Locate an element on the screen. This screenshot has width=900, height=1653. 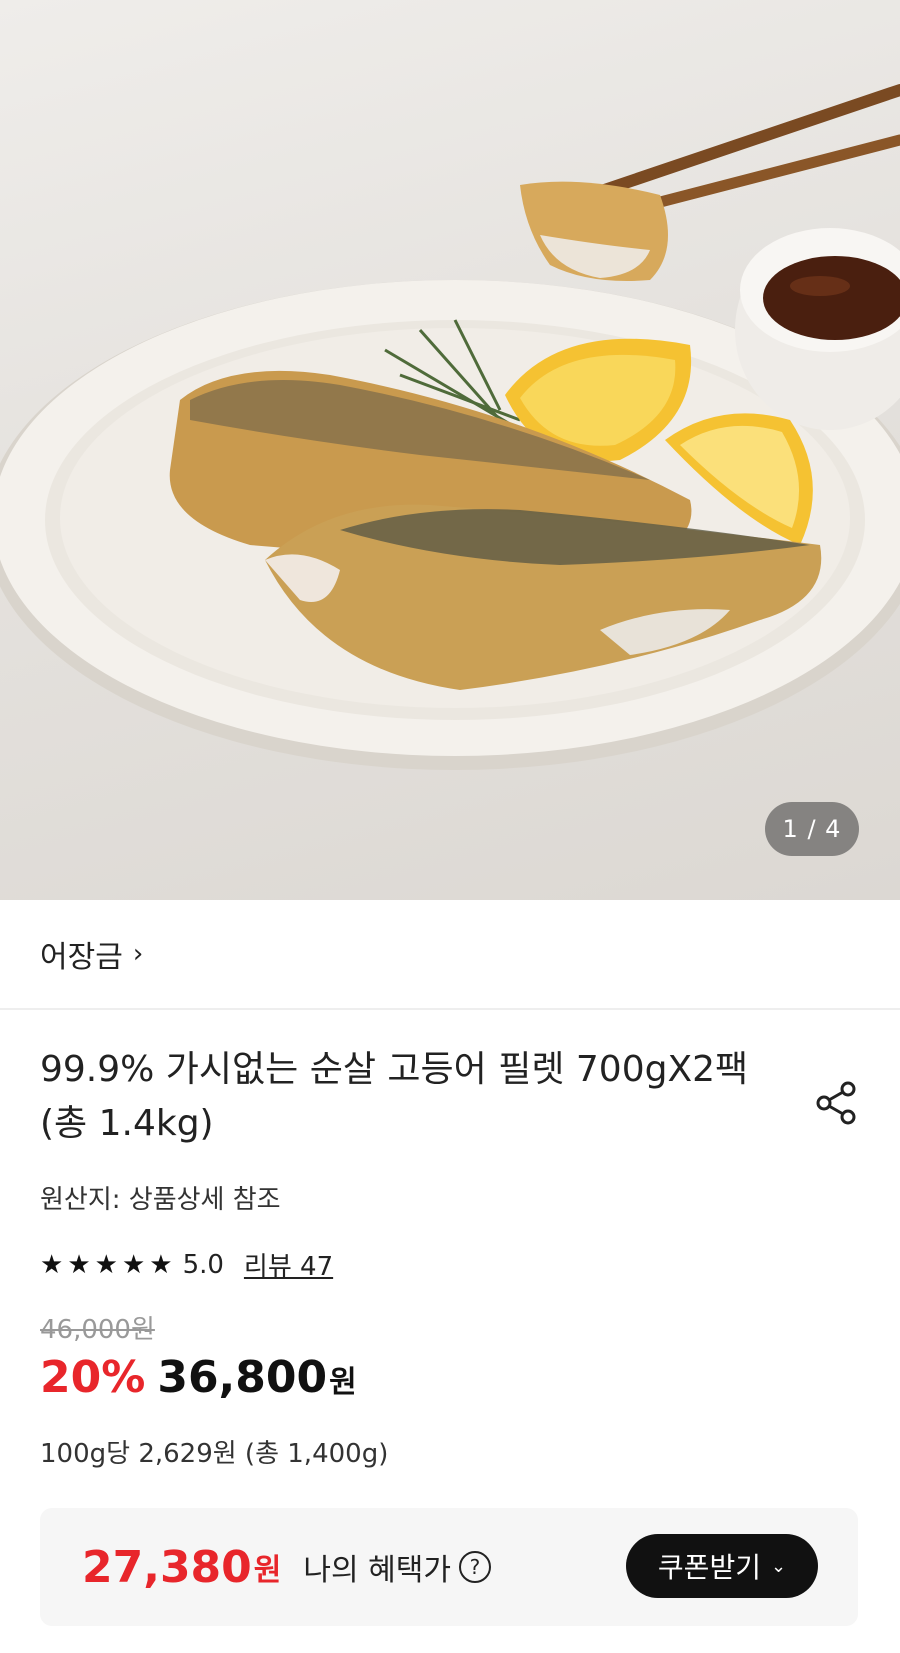
benefit-price-box: 27,380 원 나의 혜택가 ? 쿠폰받기 ⌄ is located at coordinates (449, 1567).